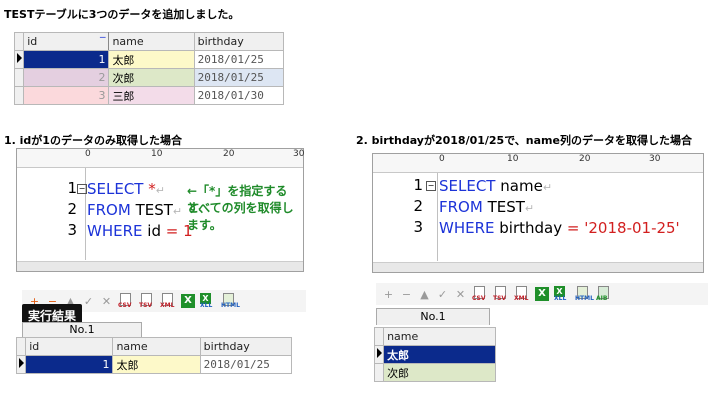 This screenshot has width=710, height=401. I want to click on add-row-button: +, so click(388, 294).